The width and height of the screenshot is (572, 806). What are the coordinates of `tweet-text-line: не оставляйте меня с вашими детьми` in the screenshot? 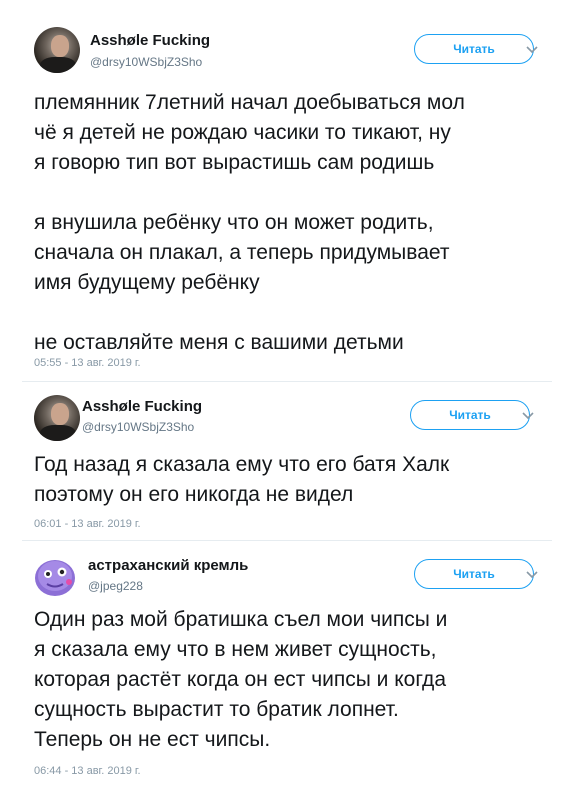 It's located at (219, 342).